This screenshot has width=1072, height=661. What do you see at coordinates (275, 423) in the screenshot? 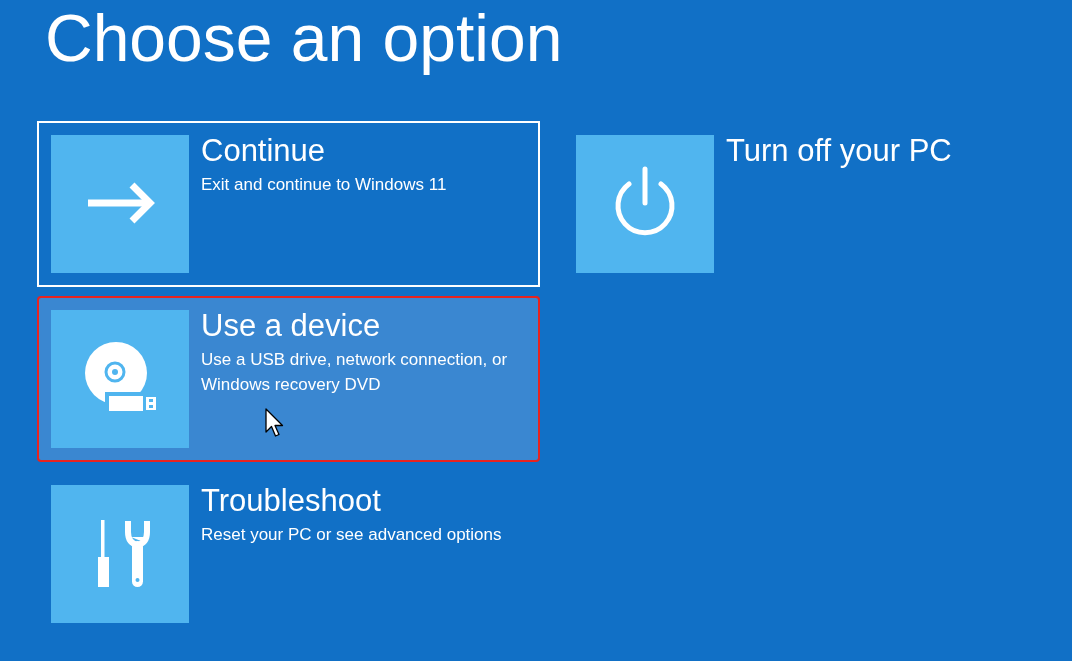
I see `mouse-pointer-icon` at bounding box center [275, 423].